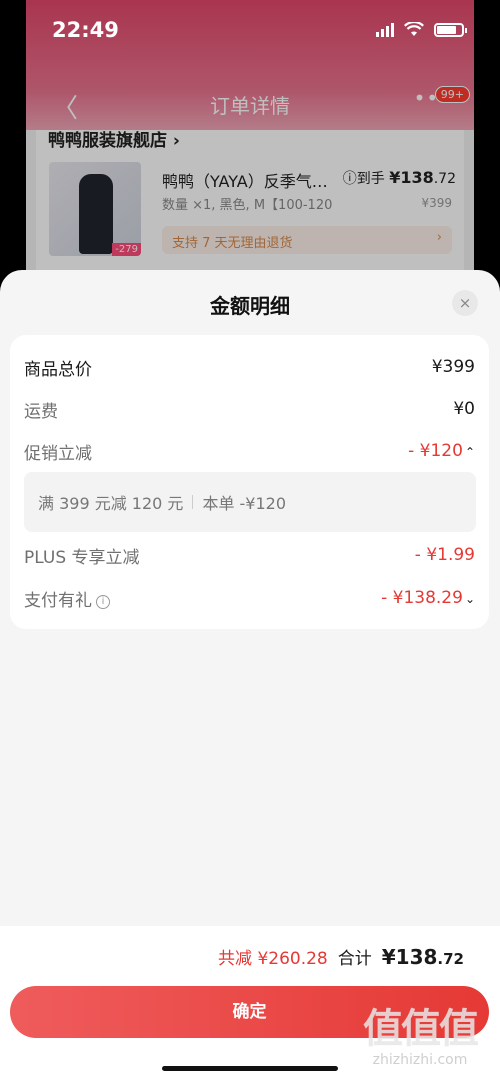 The width and height of the screenshot is (500, 1082). I want to click on row-value-wrap: - ¥138.29 ⌄, so click(428, 598).